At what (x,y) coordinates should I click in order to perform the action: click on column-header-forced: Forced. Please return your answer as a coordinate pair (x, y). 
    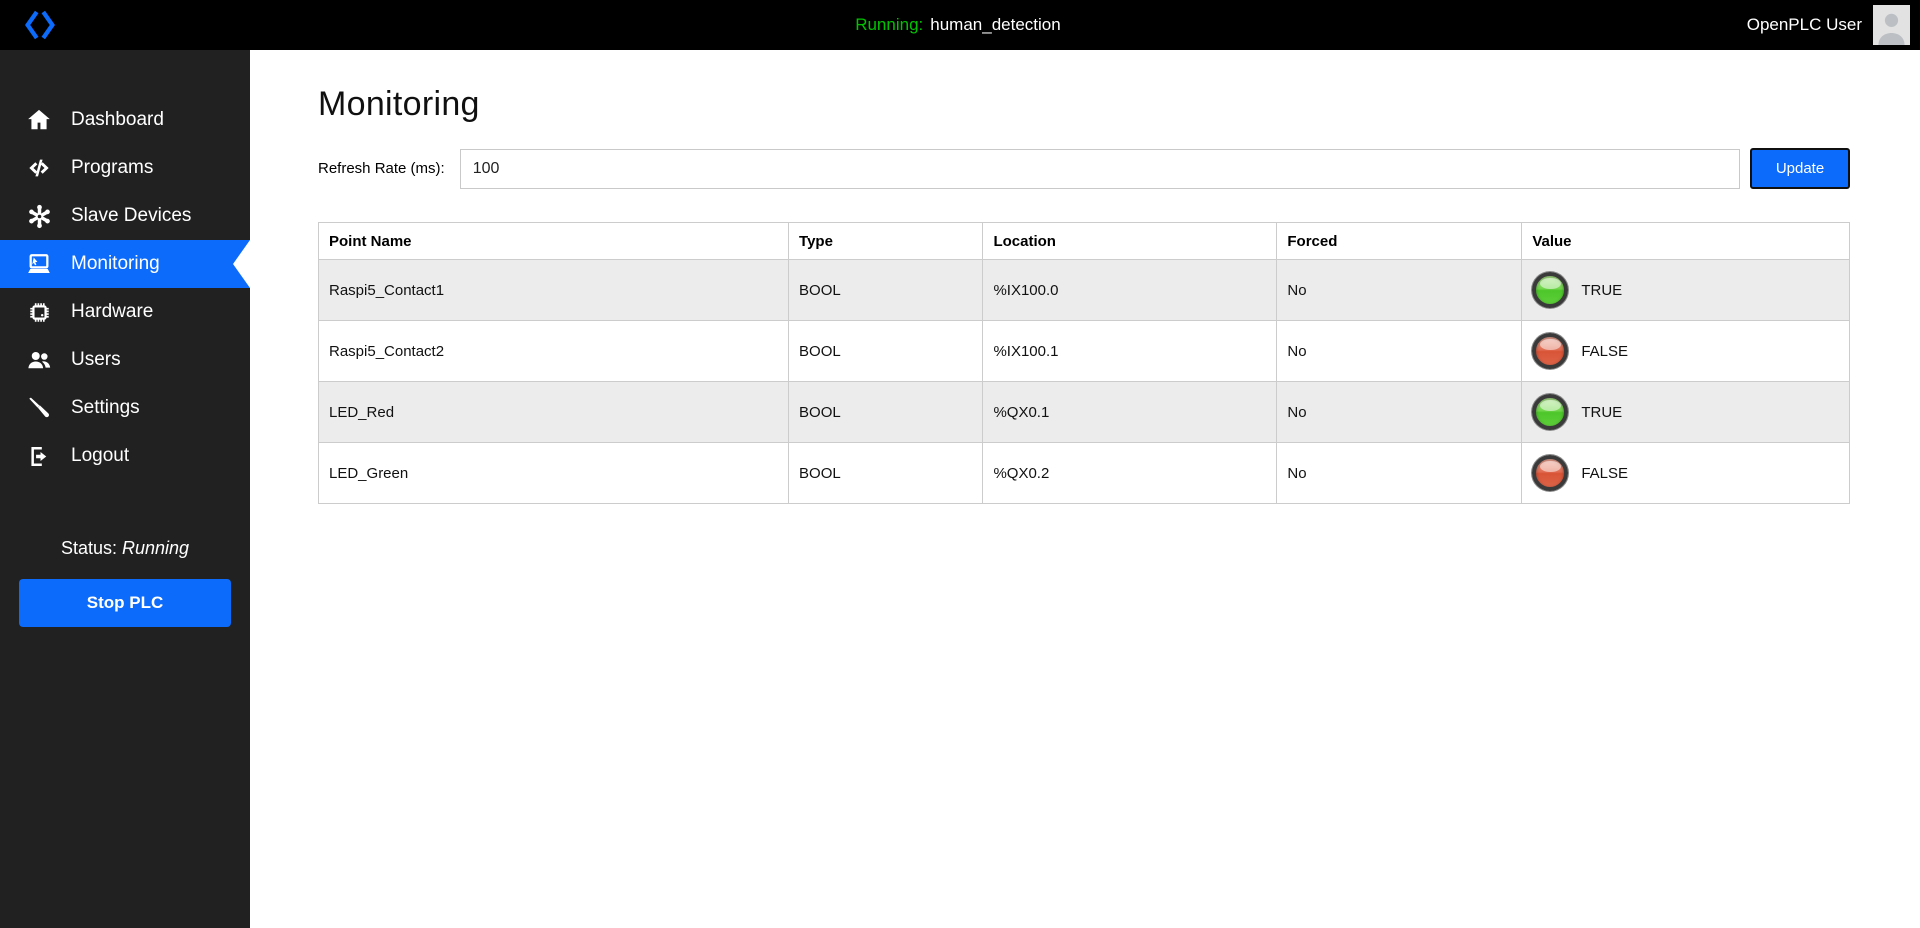
    Looking at the image, I should click on (1399, 241).